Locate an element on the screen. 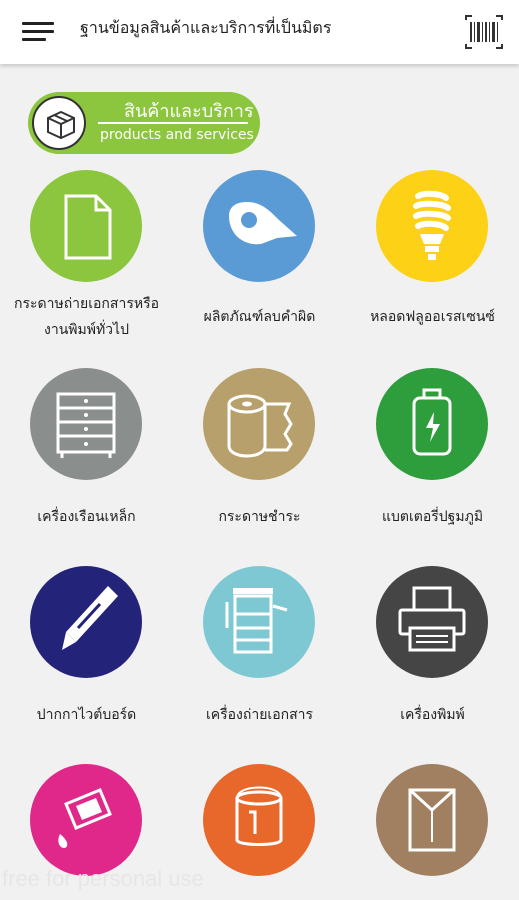 The width and height of the screenshot is (519, 900). printer-icon is located at coordinates (432, 619).